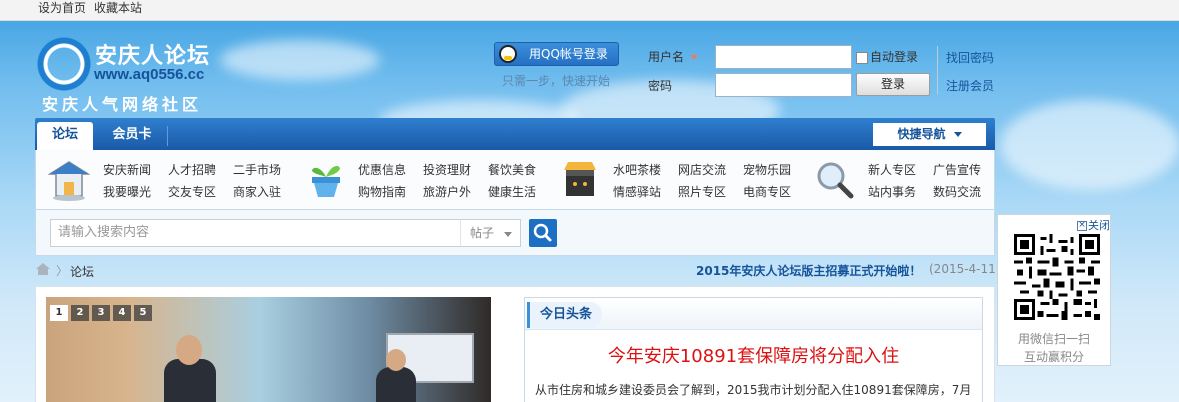 The width and height of the screenshot is (1179, 402). Describe the element at coordinates (127, 169) in the screenshot. I see `category-link: 安庆新闻` at that location.